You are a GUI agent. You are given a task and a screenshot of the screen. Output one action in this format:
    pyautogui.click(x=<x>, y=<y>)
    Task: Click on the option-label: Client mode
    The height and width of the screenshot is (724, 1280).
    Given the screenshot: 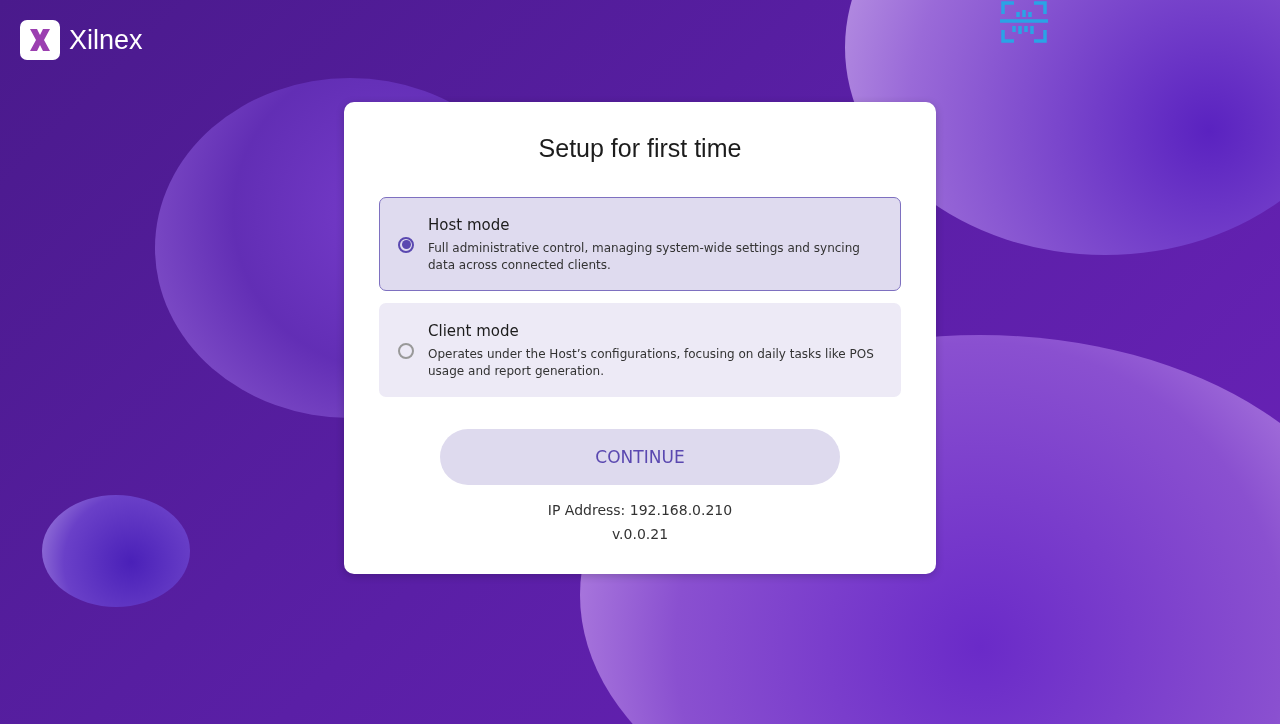 What is the action you would take?
    pyautogui.click(x=474, y=330)
    